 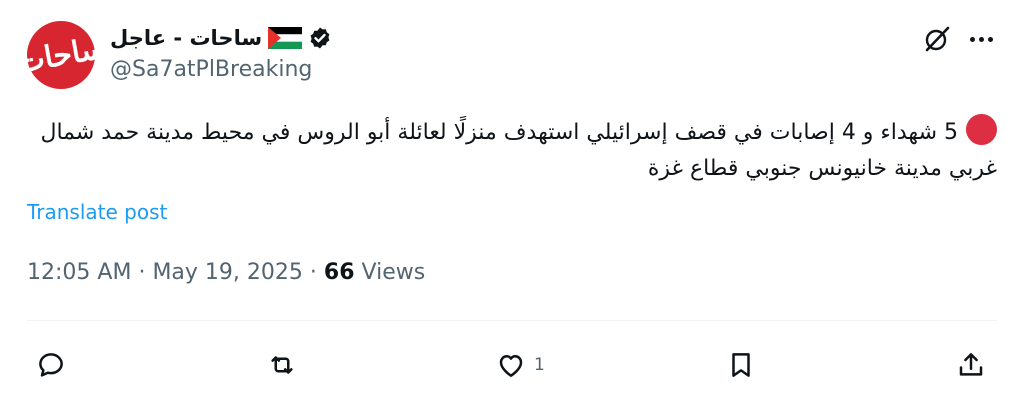 I want to click on avatar-logo: ساحات, so click(x=61, y=55).